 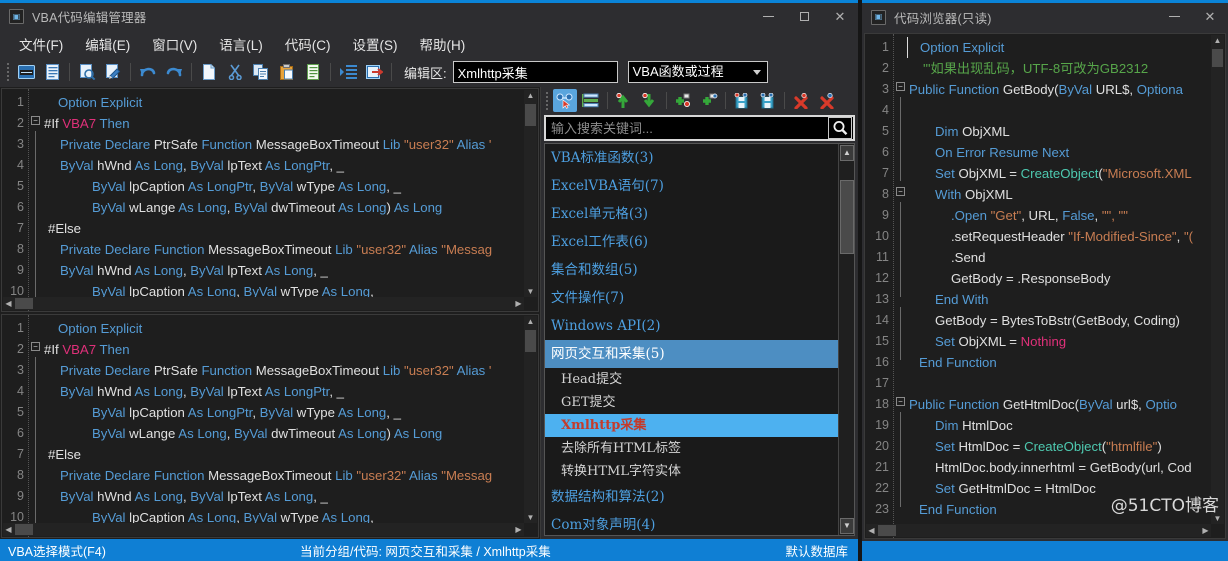 What do you see at coordinates (87, 72) in the screenshot?
I see `preview-icon` at bounding box center [87, 72].